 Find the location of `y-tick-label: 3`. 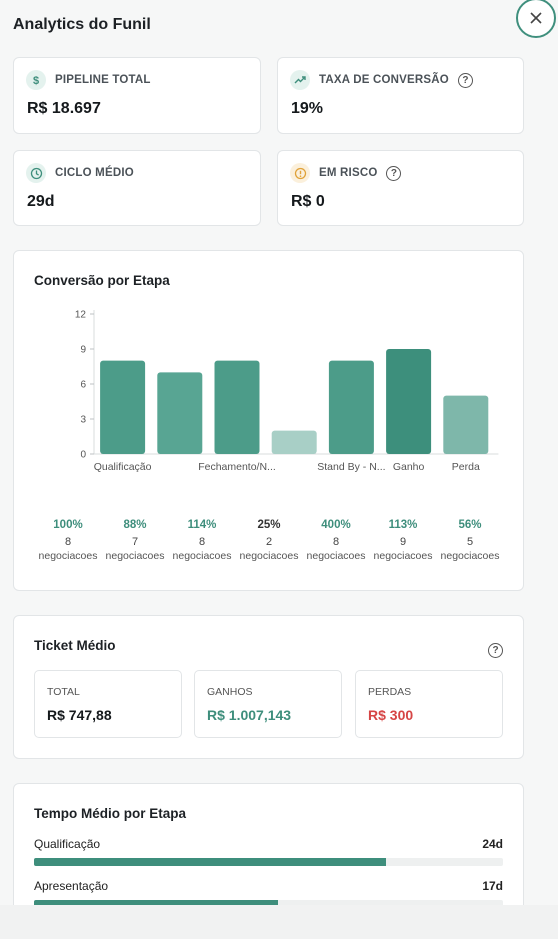

y-tick-label: 3 is located at coordinates (83, 420).